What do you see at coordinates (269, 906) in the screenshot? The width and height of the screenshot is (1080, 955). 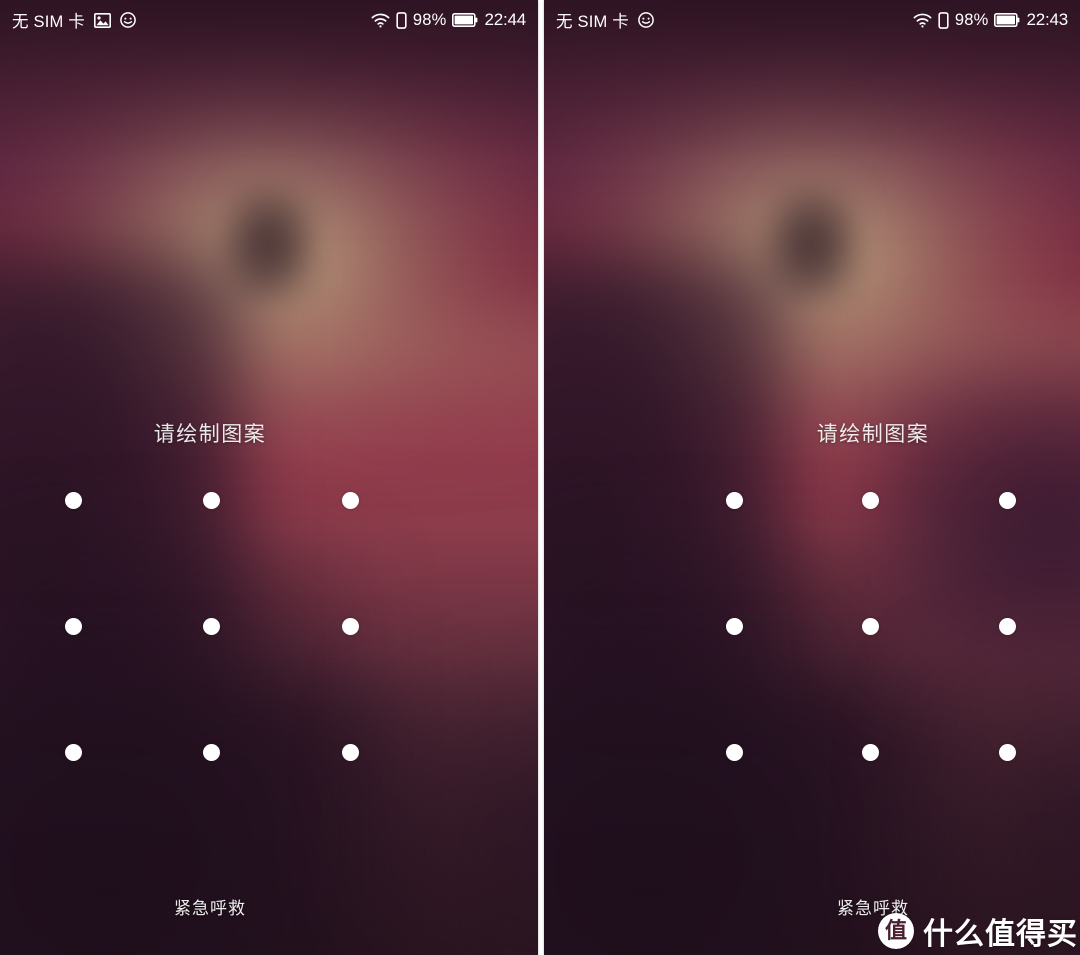 I see `emergency-call-button: 紧急呼救` at bounding box center [269, 906].